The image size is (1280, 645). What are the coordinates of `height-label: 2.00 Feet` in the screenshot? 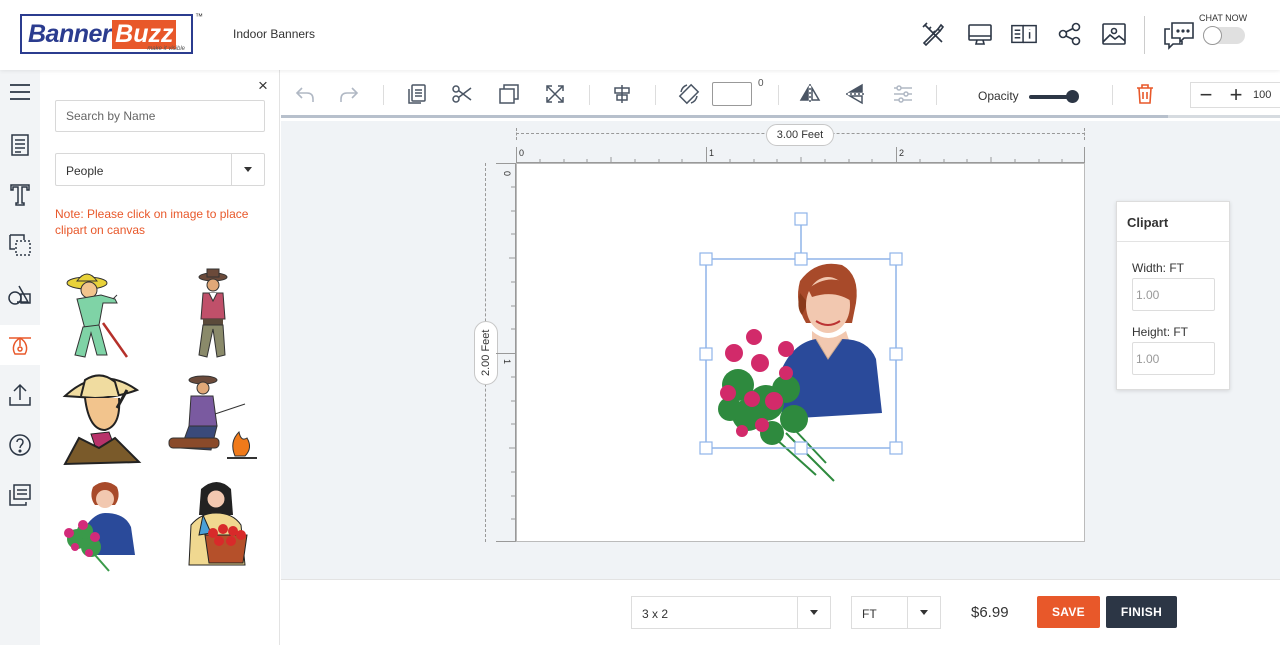 It's located at (486, 353).